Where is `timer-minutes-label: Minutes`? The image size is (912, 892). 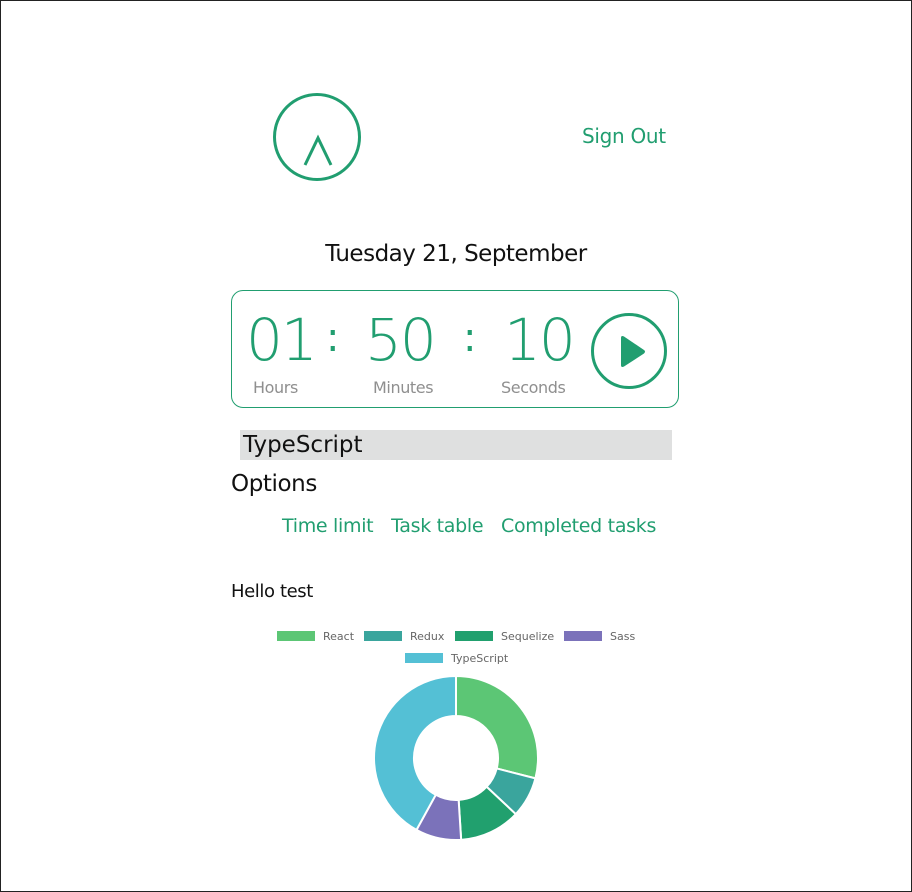
timer-minutes-label: Minutes is located at coordinates (403, 387).